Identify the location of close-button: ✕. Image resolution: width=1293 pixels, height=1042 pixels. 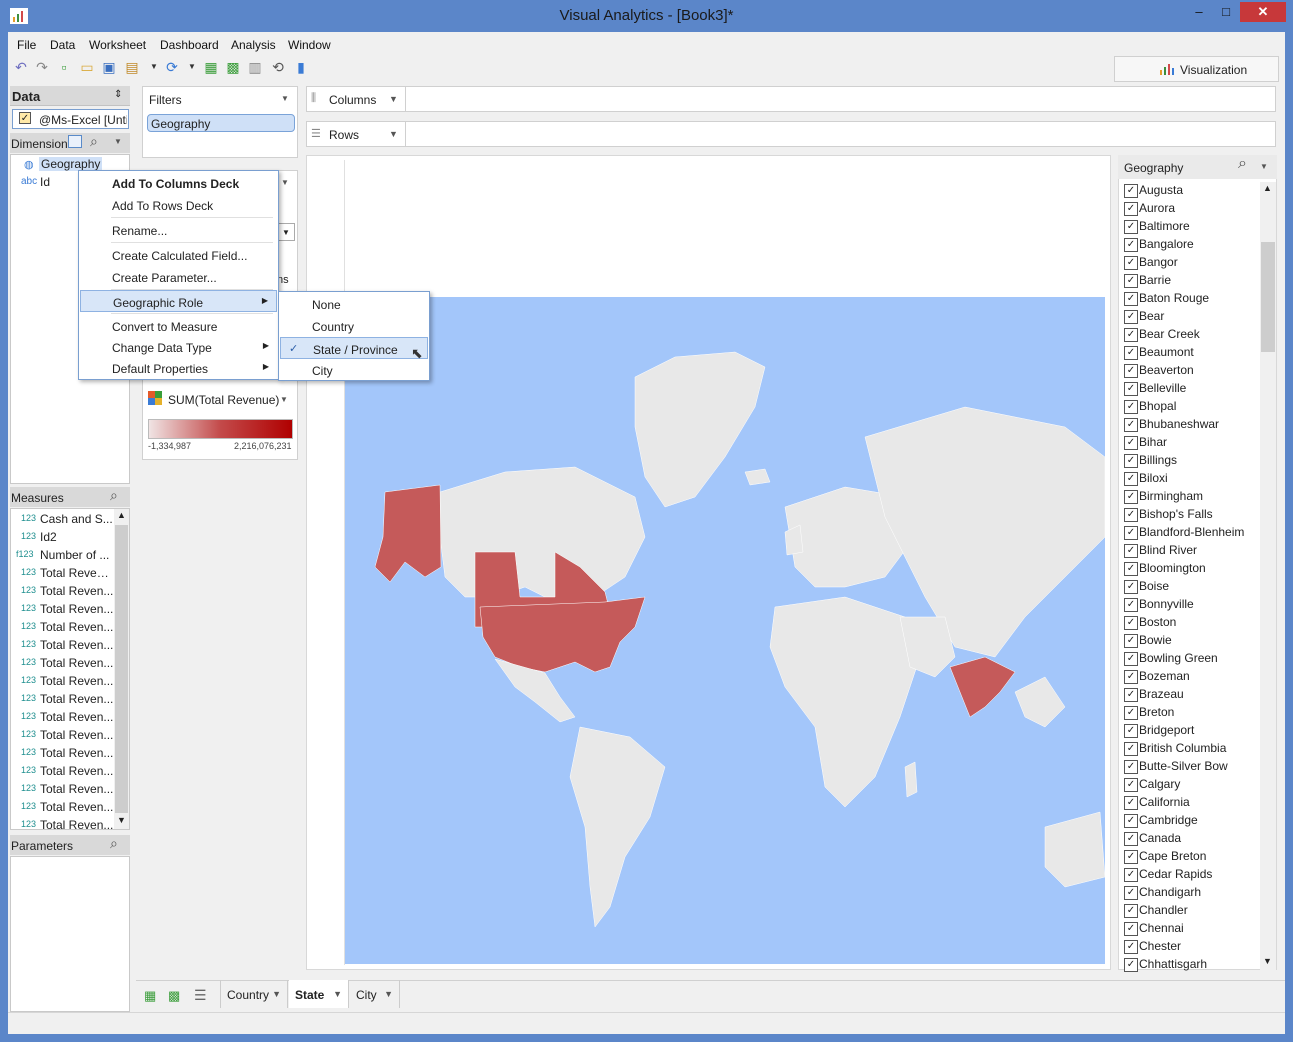
(1263, 12).